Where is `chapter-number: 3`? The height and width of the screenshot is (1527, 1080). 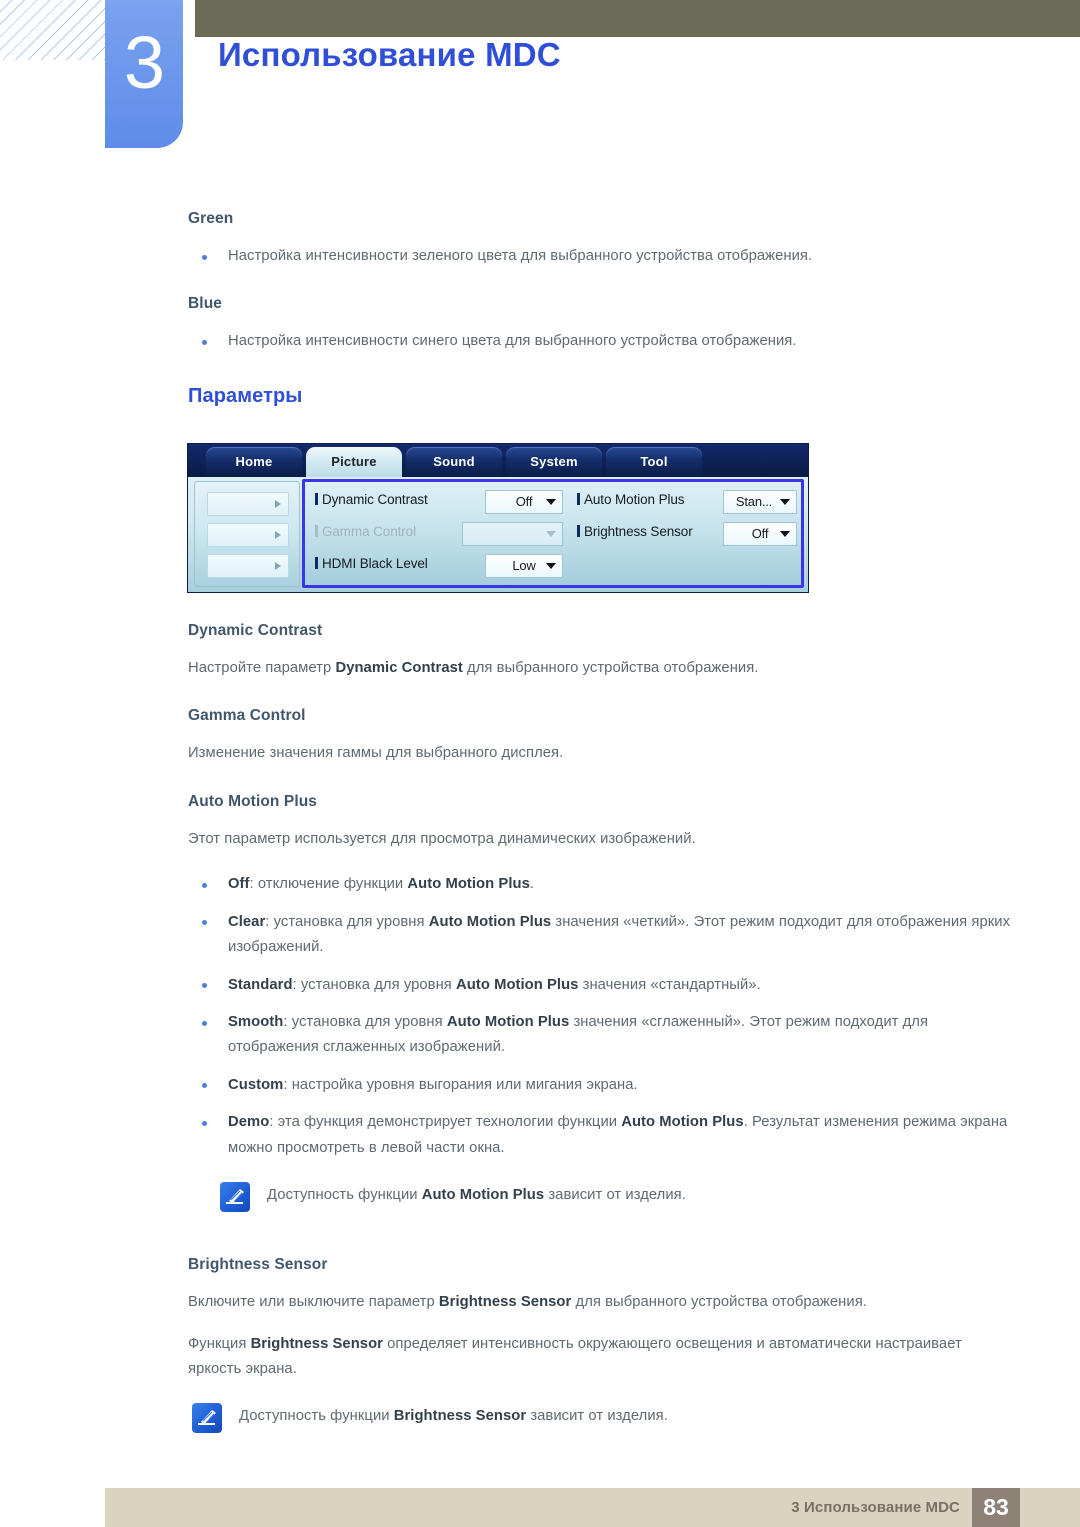
chapter-number: 3 is located at coordinates (144, 62).